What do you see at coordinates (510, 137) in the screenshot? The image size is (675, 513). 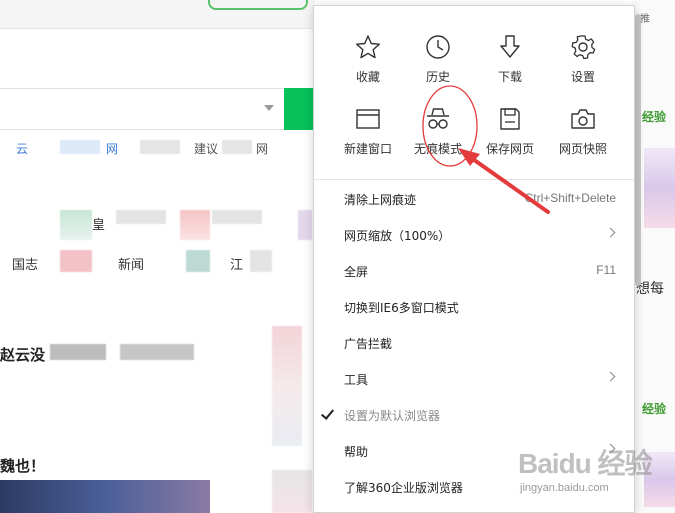 I see `save-page-button: 保存网页` at bounding box center [510, 137].